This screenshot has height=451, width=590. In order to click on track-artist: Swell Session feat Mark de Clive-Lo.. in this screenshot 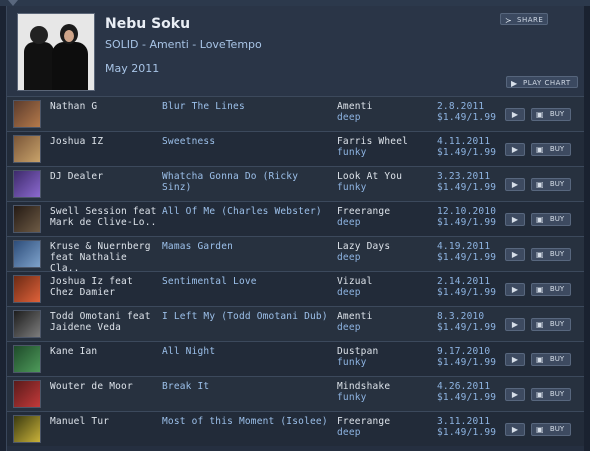, I will do `click(106, 217)`.